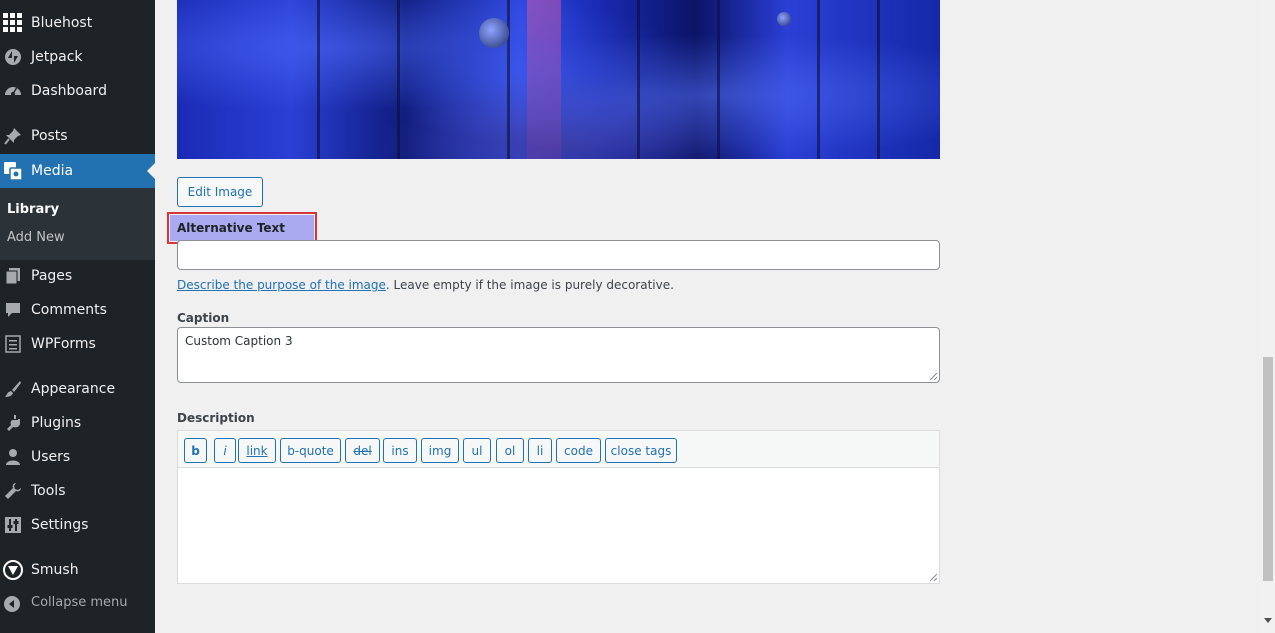 Image resolution: width=1275 pixels, height=633 pixels. Describe the element at coordinates (225, 450) in the screenshot. I see `qt-italic-button: i` at that location.